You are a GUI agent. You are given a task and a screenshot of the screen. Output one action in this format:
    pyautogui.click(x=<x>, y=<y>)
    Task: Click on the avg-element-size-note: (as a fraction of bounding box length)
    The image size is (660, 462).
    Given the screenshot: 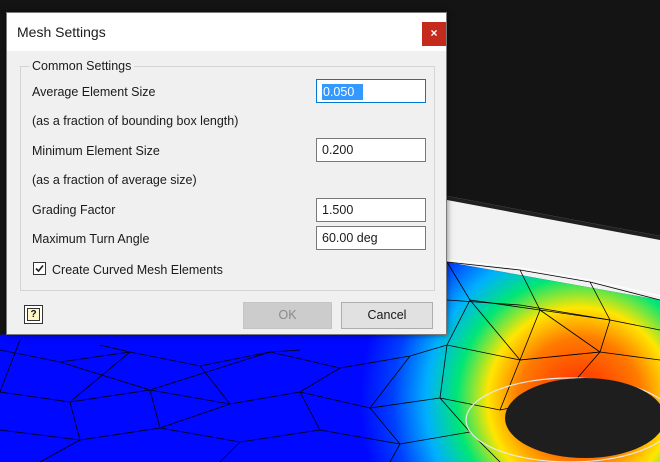 What is the action you would take?
    pyautogui.click(x=135, y=121)
    